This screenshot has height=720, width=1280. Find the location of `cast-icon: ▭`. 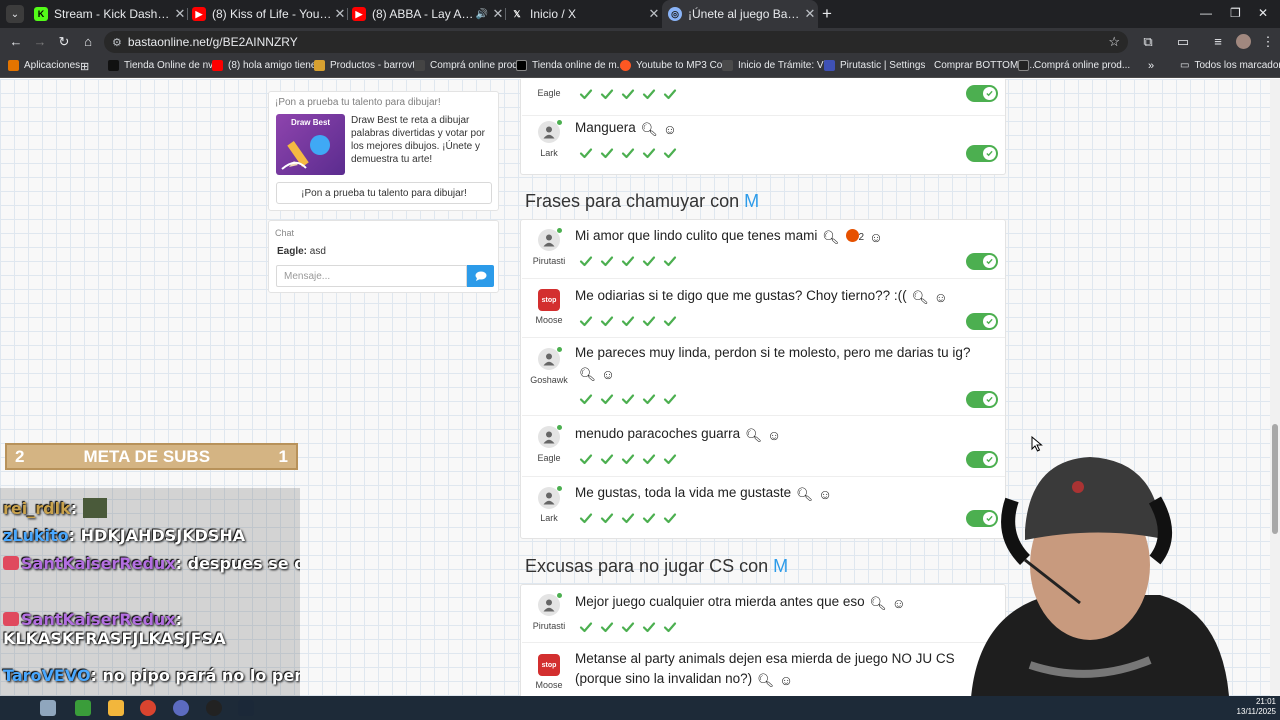

cast-icon: ▭ is located at coordinates (1183, 42).